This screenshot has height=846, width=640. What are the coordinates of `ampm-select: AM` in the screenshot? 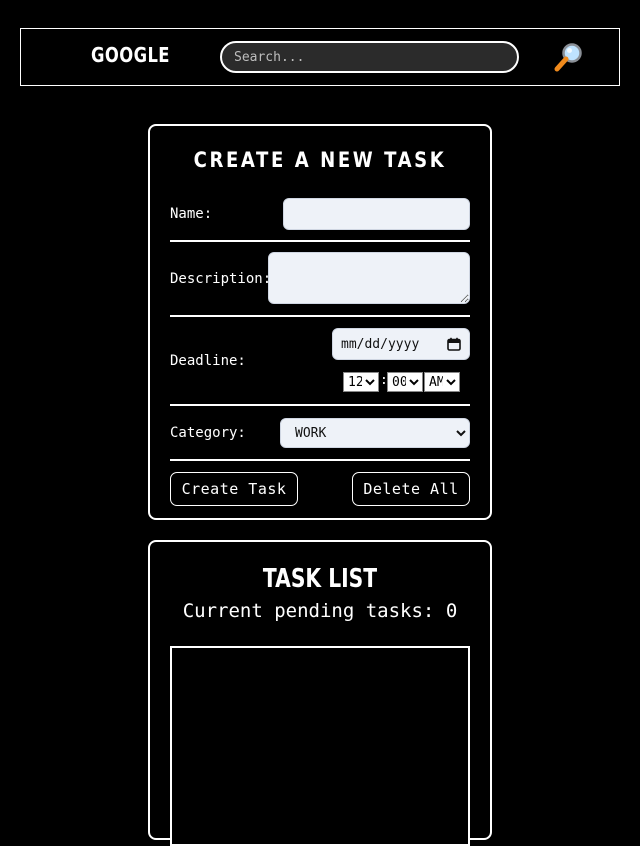 It's located at (442, 382).